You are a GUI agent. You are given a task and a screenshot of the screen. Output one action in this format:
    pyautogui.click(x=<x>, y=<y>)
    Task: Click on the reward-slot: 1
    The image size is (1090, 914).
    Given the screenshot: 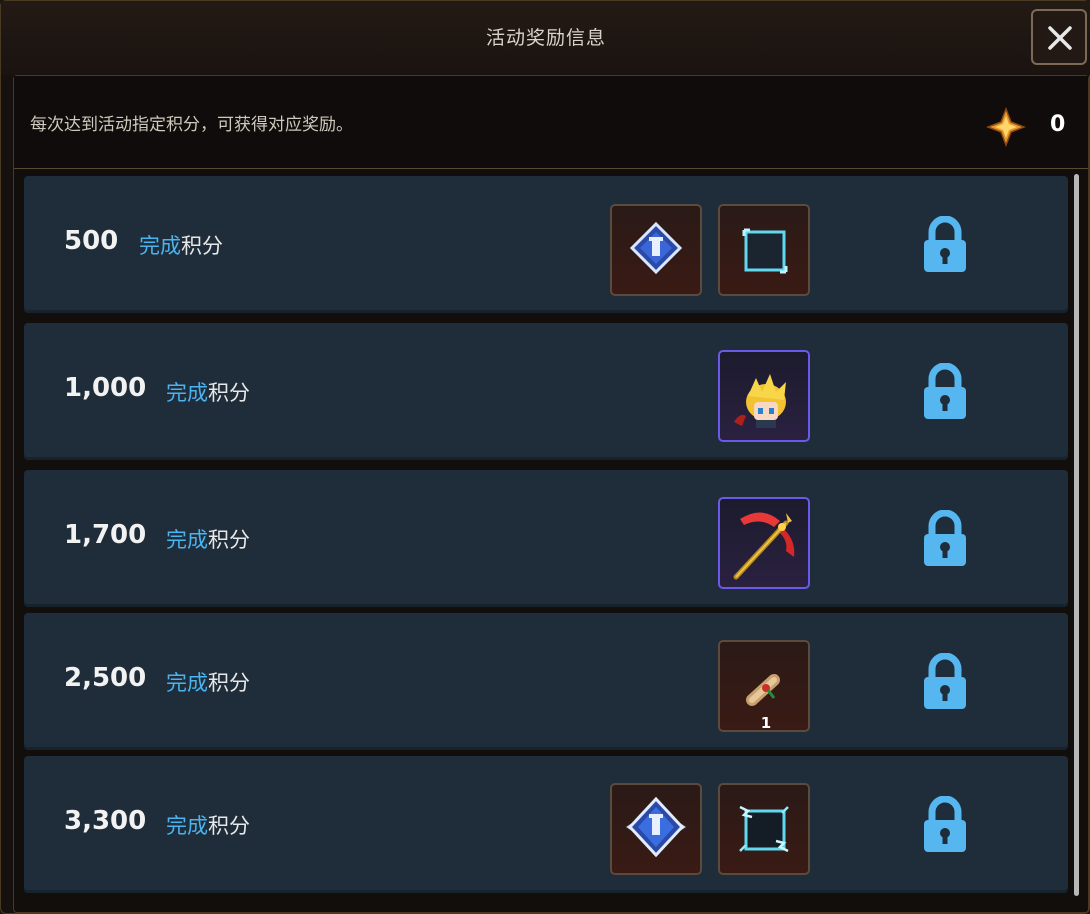 What is the action you would take?
    pyautogui.click(x=764, y=686)
    